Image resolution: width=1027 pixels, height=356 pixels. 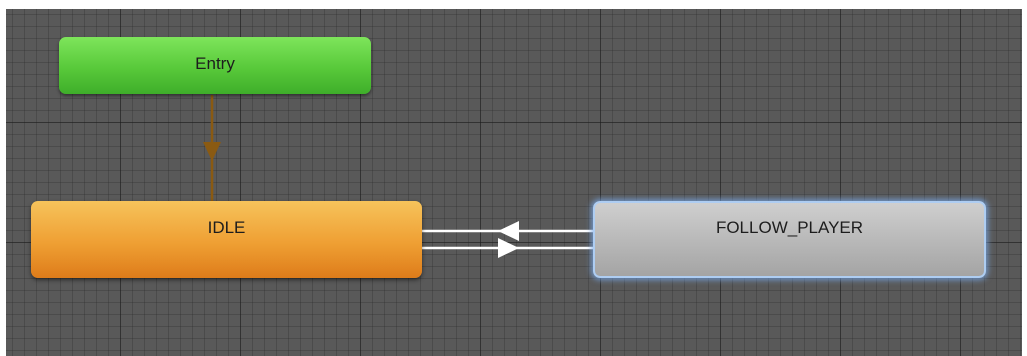 I want to click on state-node-entry-label: Entry, so click(x=215, y=63).